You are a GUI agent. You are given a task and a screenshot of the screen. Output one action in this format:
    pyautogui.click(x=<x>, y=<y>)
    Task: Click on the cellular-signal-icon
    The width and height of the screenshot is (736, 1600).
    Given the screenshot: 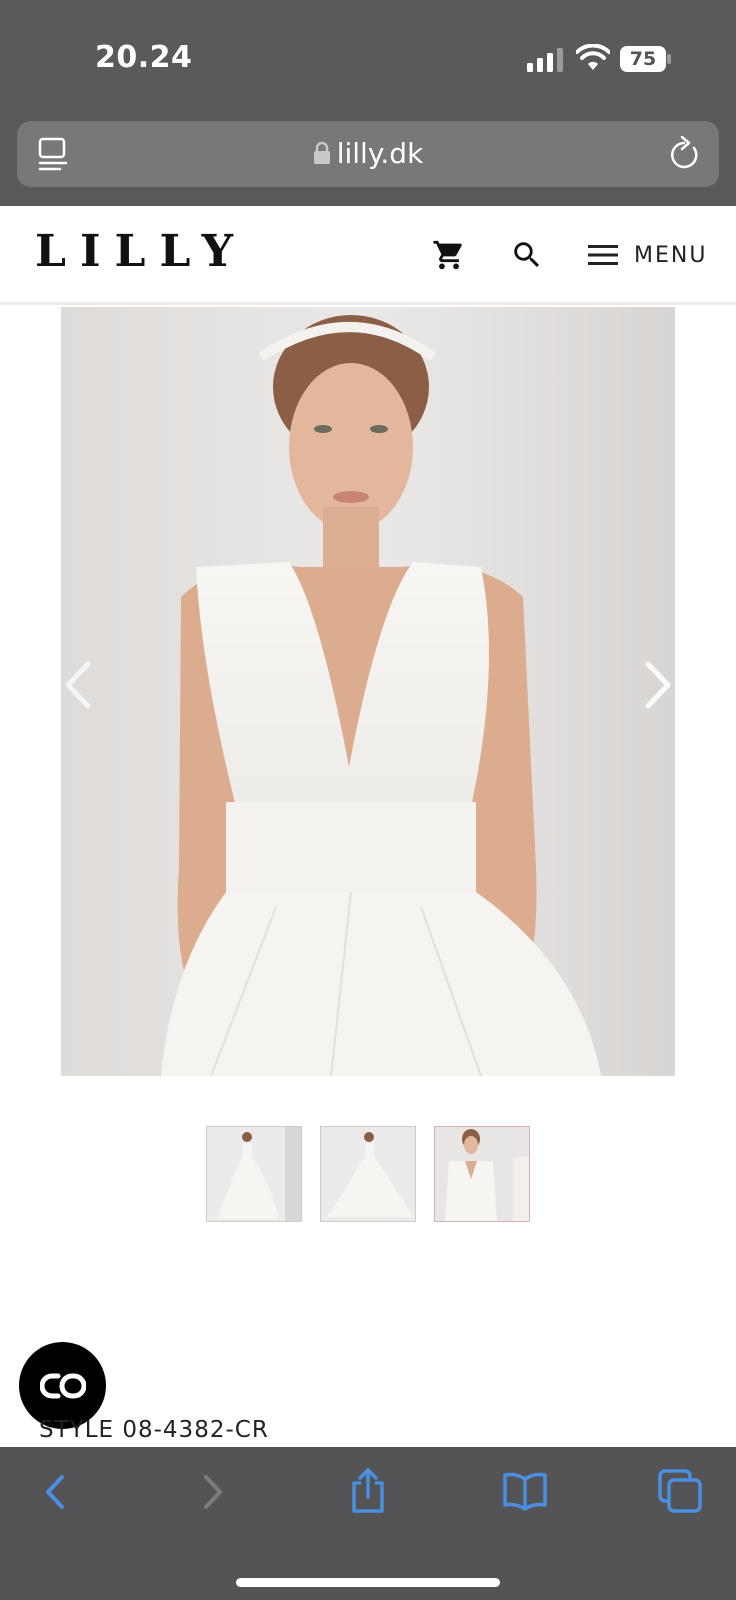 What is the action you would take?
    pyautogui.click(x=545, y=60)
    